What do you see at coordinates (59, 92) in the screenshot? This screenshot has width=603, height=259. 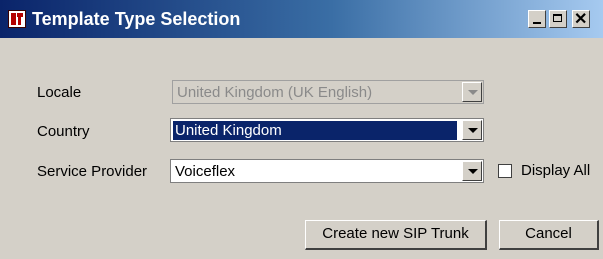 I see `locale-label: Locale` at bounding box center [59, 92].